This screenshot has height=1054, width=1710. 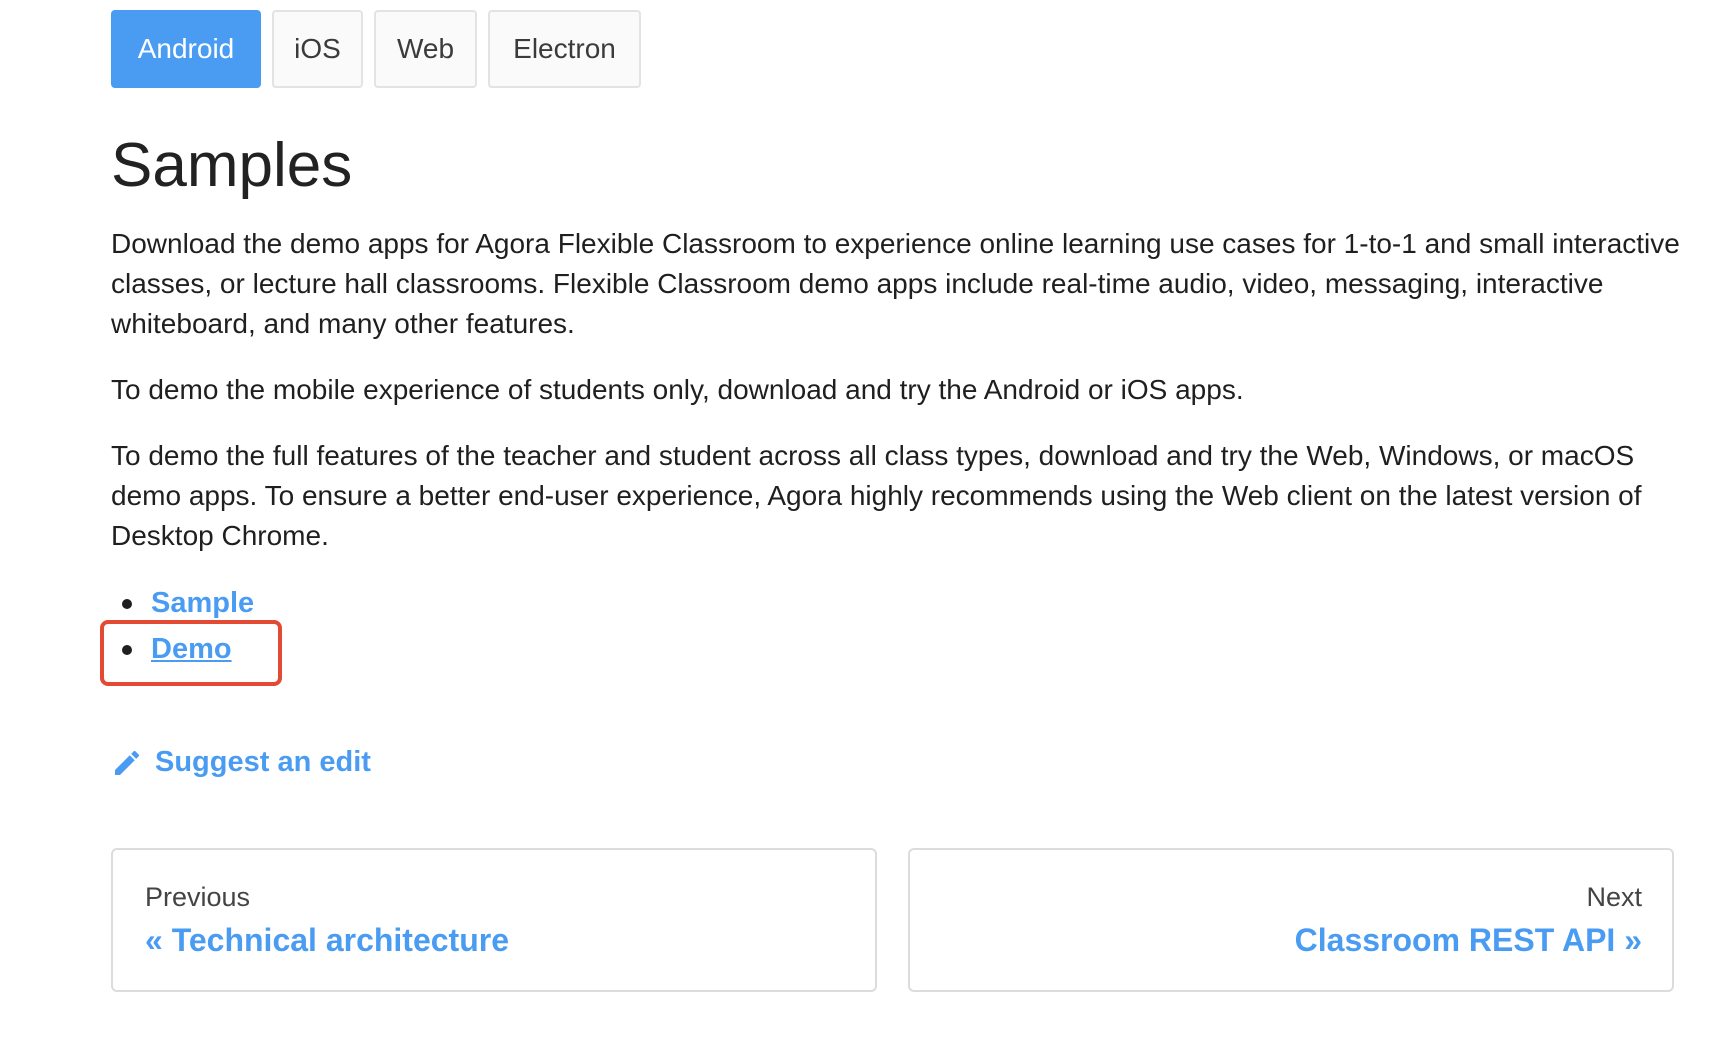 I want to click on next-page-card: Next Classroom REST API », so click(x=1291, y=920).